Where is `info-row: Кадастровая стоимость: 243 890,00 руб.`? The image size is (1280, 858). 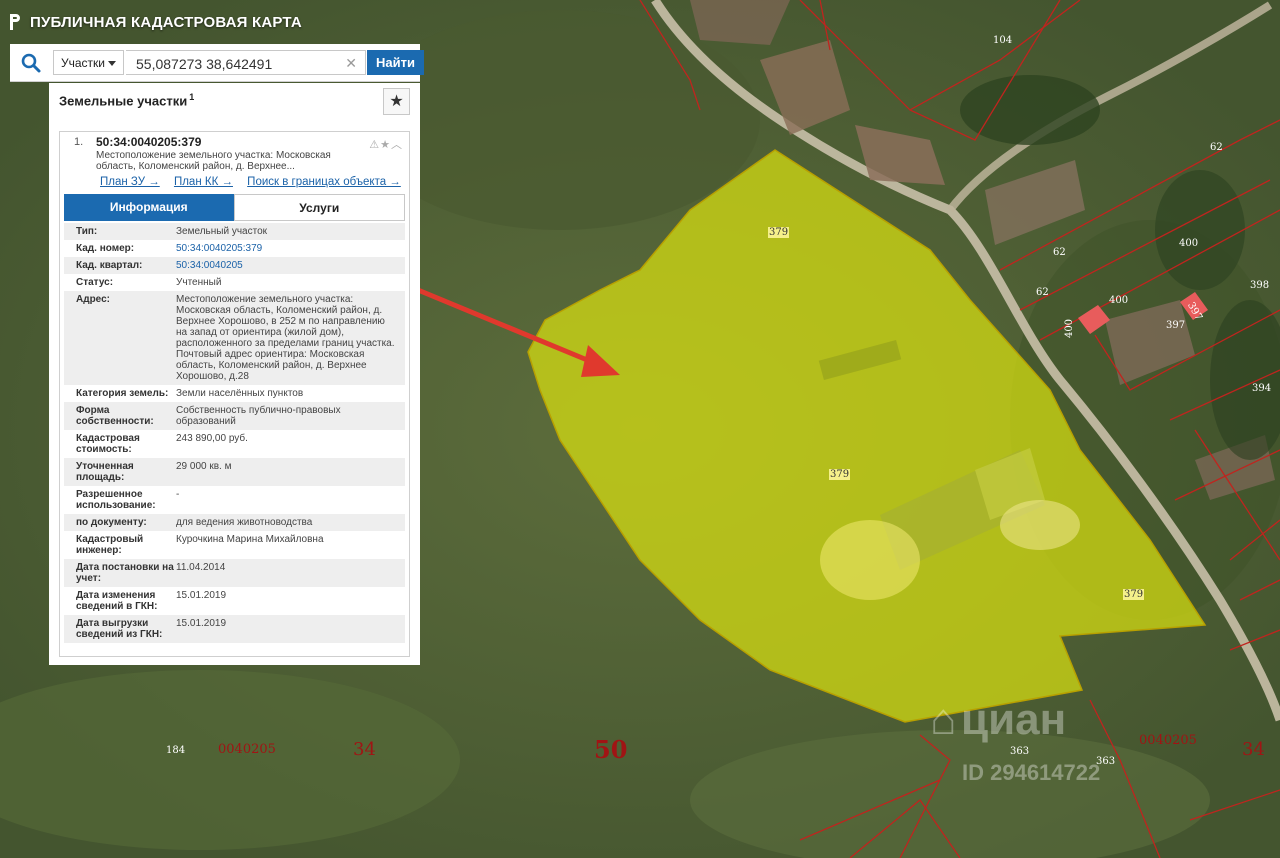 info-row: Кадастровая стоимость: 243 890,00 руб. is located at coordinates (234, 444).